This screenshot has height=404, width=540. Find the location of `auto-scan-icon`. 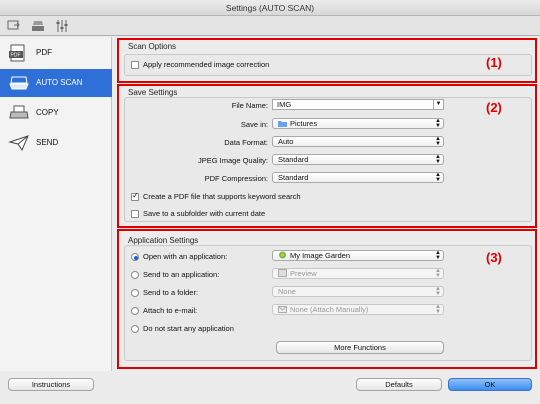

auto-scan-icon is located at coordinates (19, 83).